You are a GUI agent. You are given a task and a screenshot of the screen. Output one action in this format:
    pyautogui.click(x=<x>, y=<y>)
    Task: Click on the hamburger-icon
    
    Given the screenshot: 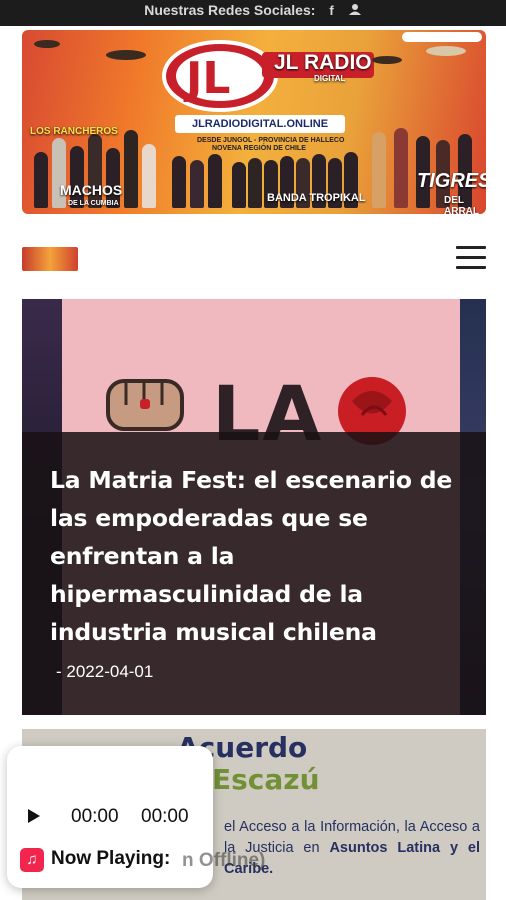 What is the action you would take?
    pyautogui.click(x=471, y=258)
    